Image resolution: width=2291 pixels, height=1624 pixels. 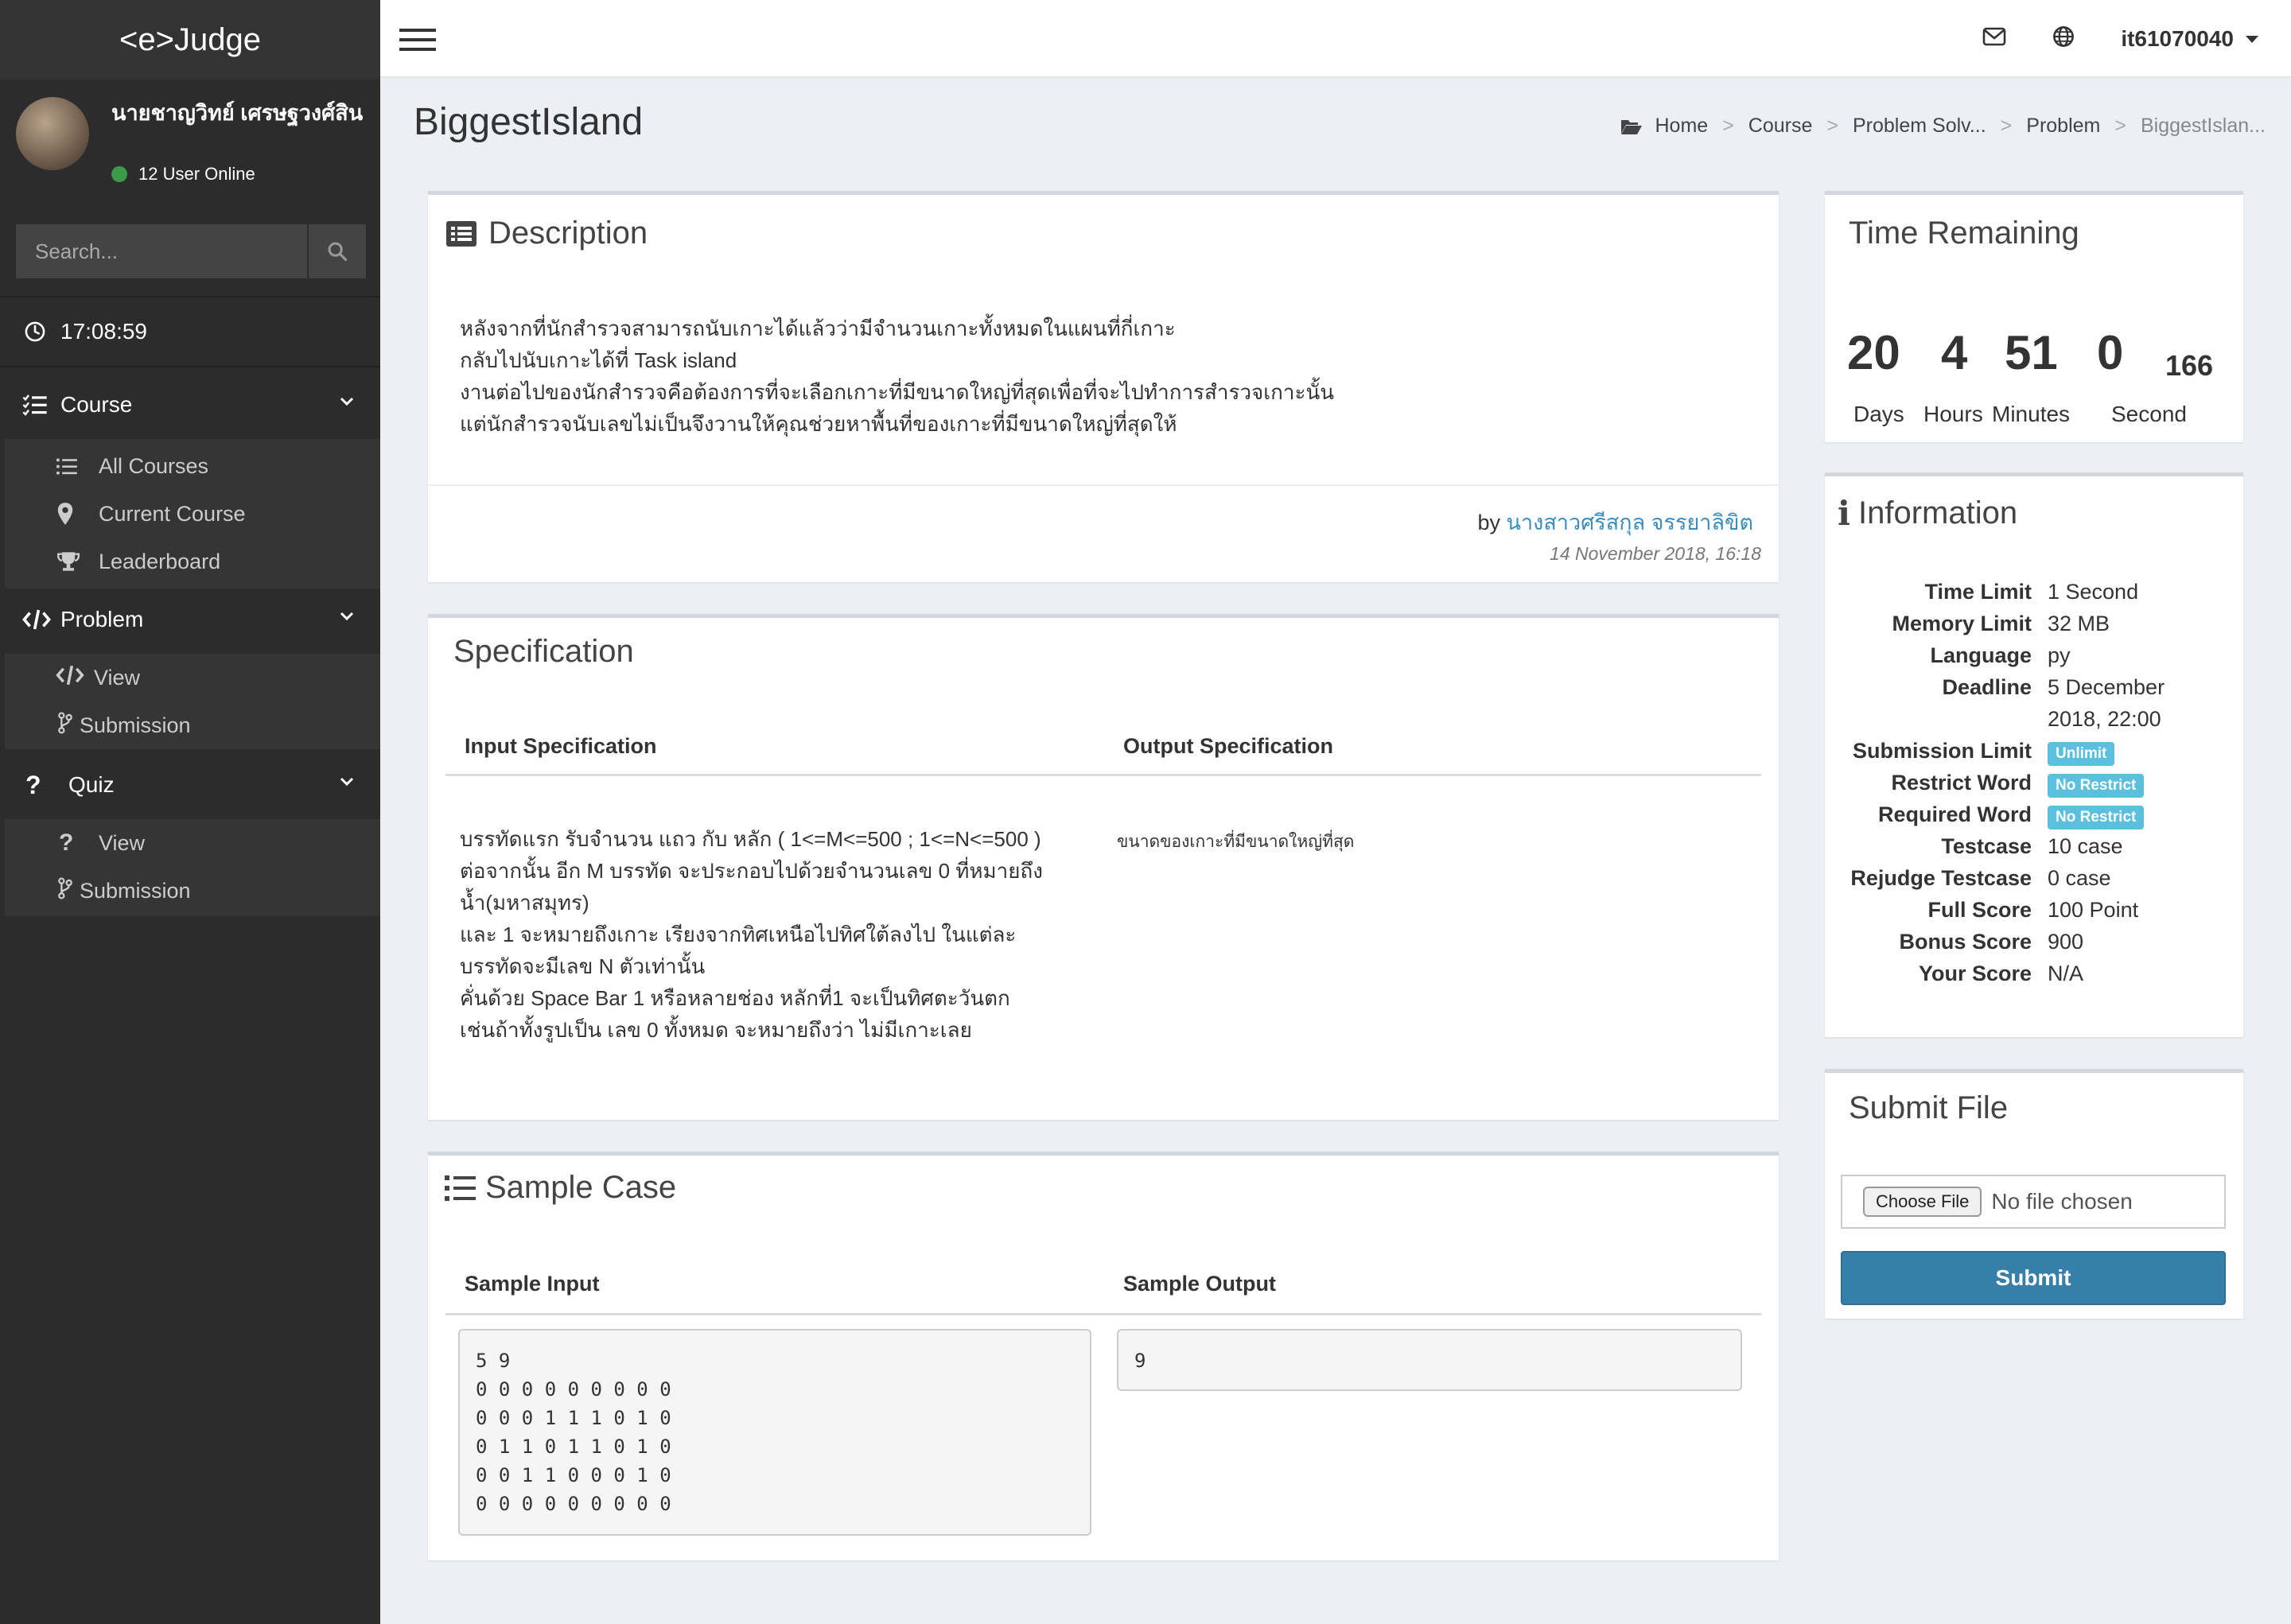 What do you see at coordinates (190, 619) in the screenshot?
I see `menu-problem: Problem` at bounding box center [190, 619].